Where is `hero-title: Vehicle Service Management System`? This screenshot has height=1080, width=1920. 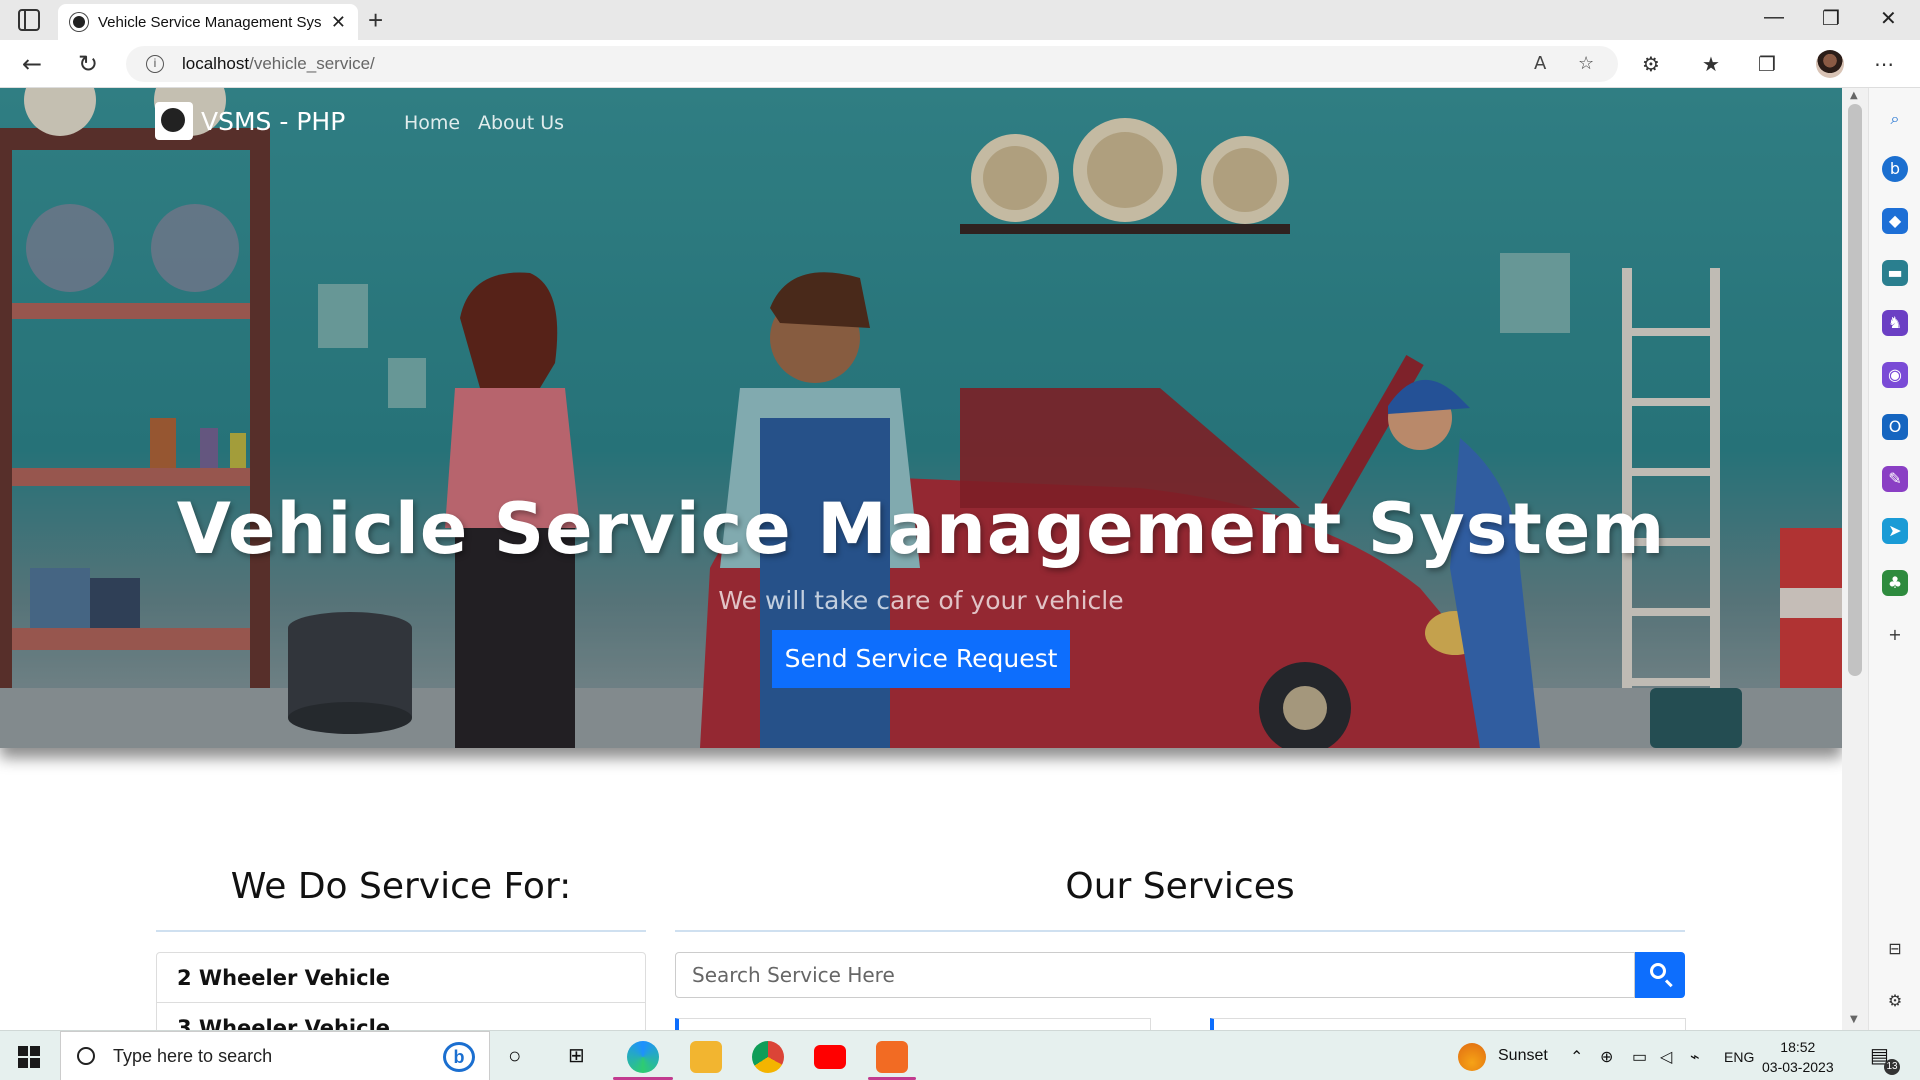
hero-title: Vehicle Service Management System is located at coordinates (921, 529).